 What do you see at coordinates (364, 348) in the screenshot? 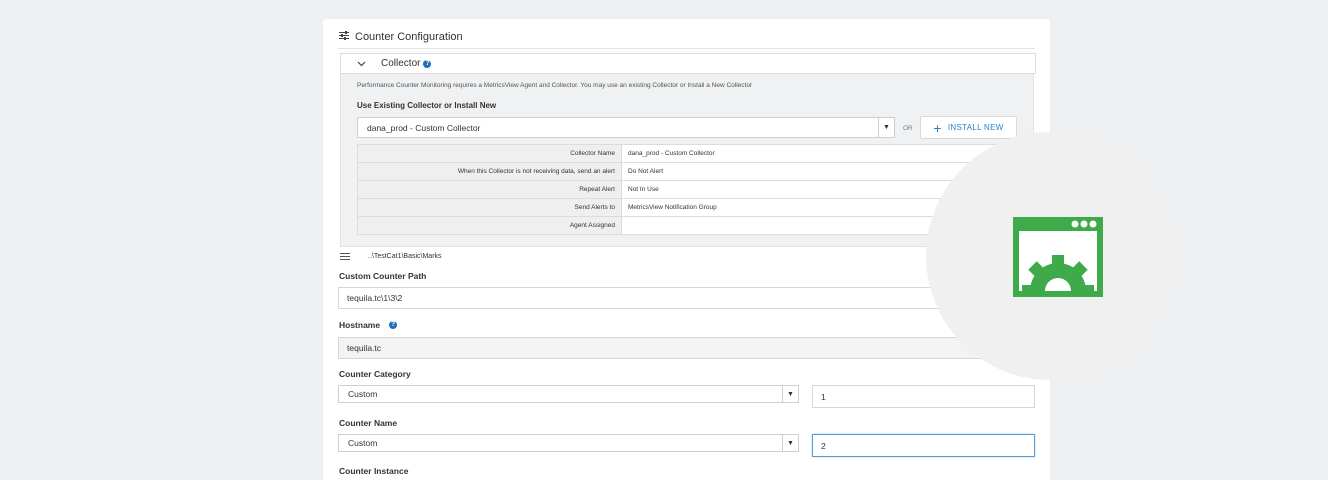
I see `hostname-value: tequila.tc` at bounding box center [364, 348].